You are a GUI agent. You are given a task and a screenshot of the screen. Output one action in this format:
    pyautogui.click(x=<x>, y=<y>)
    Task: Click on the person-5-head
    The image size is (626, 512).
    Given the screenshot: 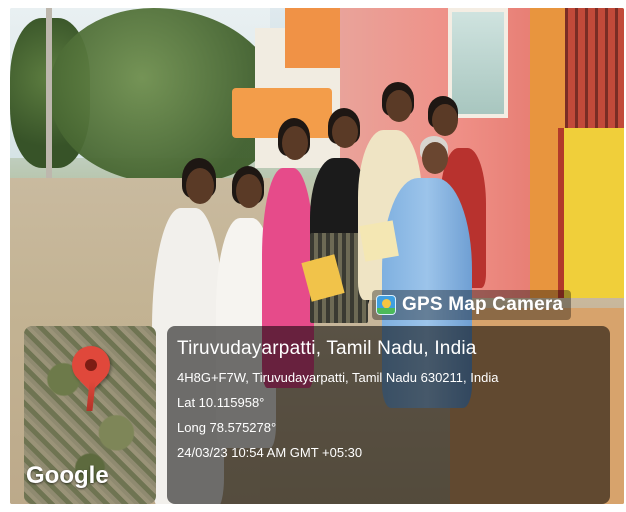 What is the action you would take?
    pyautogui.click(x=399, y=106)
    